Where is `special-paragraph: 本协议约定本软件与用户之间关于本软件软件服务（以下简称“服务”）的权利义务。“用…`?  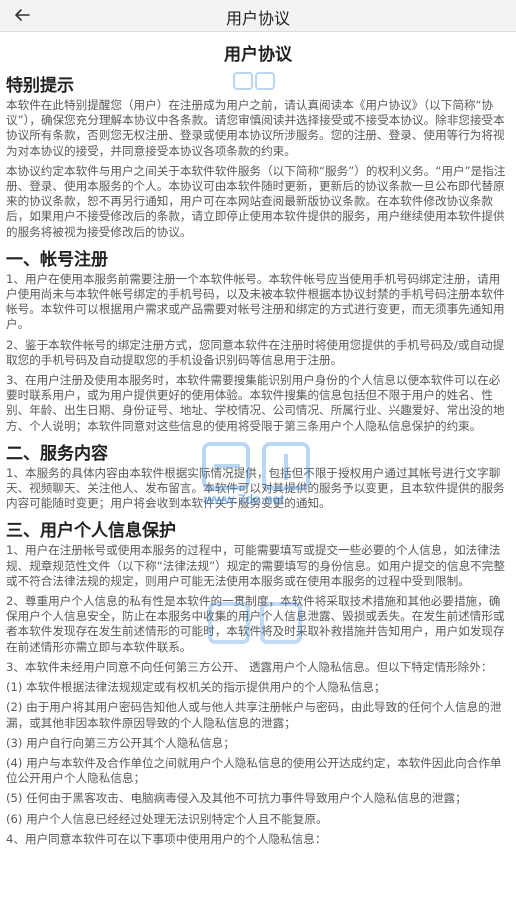 special-paragraph: 本协议约定本软件与用户之间关于本软件软件服务（以下简称“服务”）的权利义务。“用… is located at coordinates (256, 201).